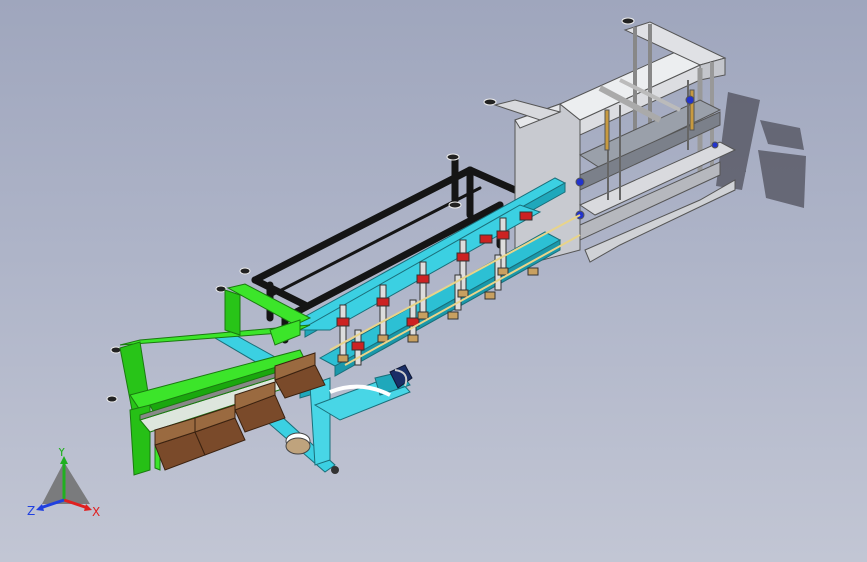 The width and height of the screenshot is (867, 562). Describe the element at coordinates (66, 483) in the screenshot. I see `triad-base` at that location.